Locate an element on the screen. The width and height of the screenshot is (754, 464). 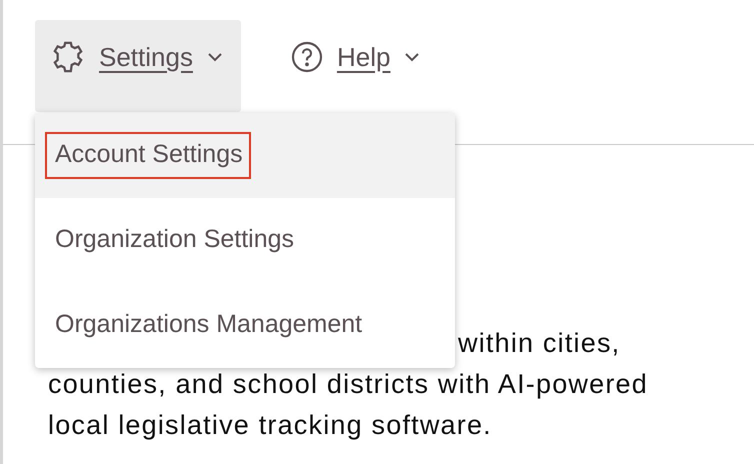
help-icon is located at coordinates (306, 57).